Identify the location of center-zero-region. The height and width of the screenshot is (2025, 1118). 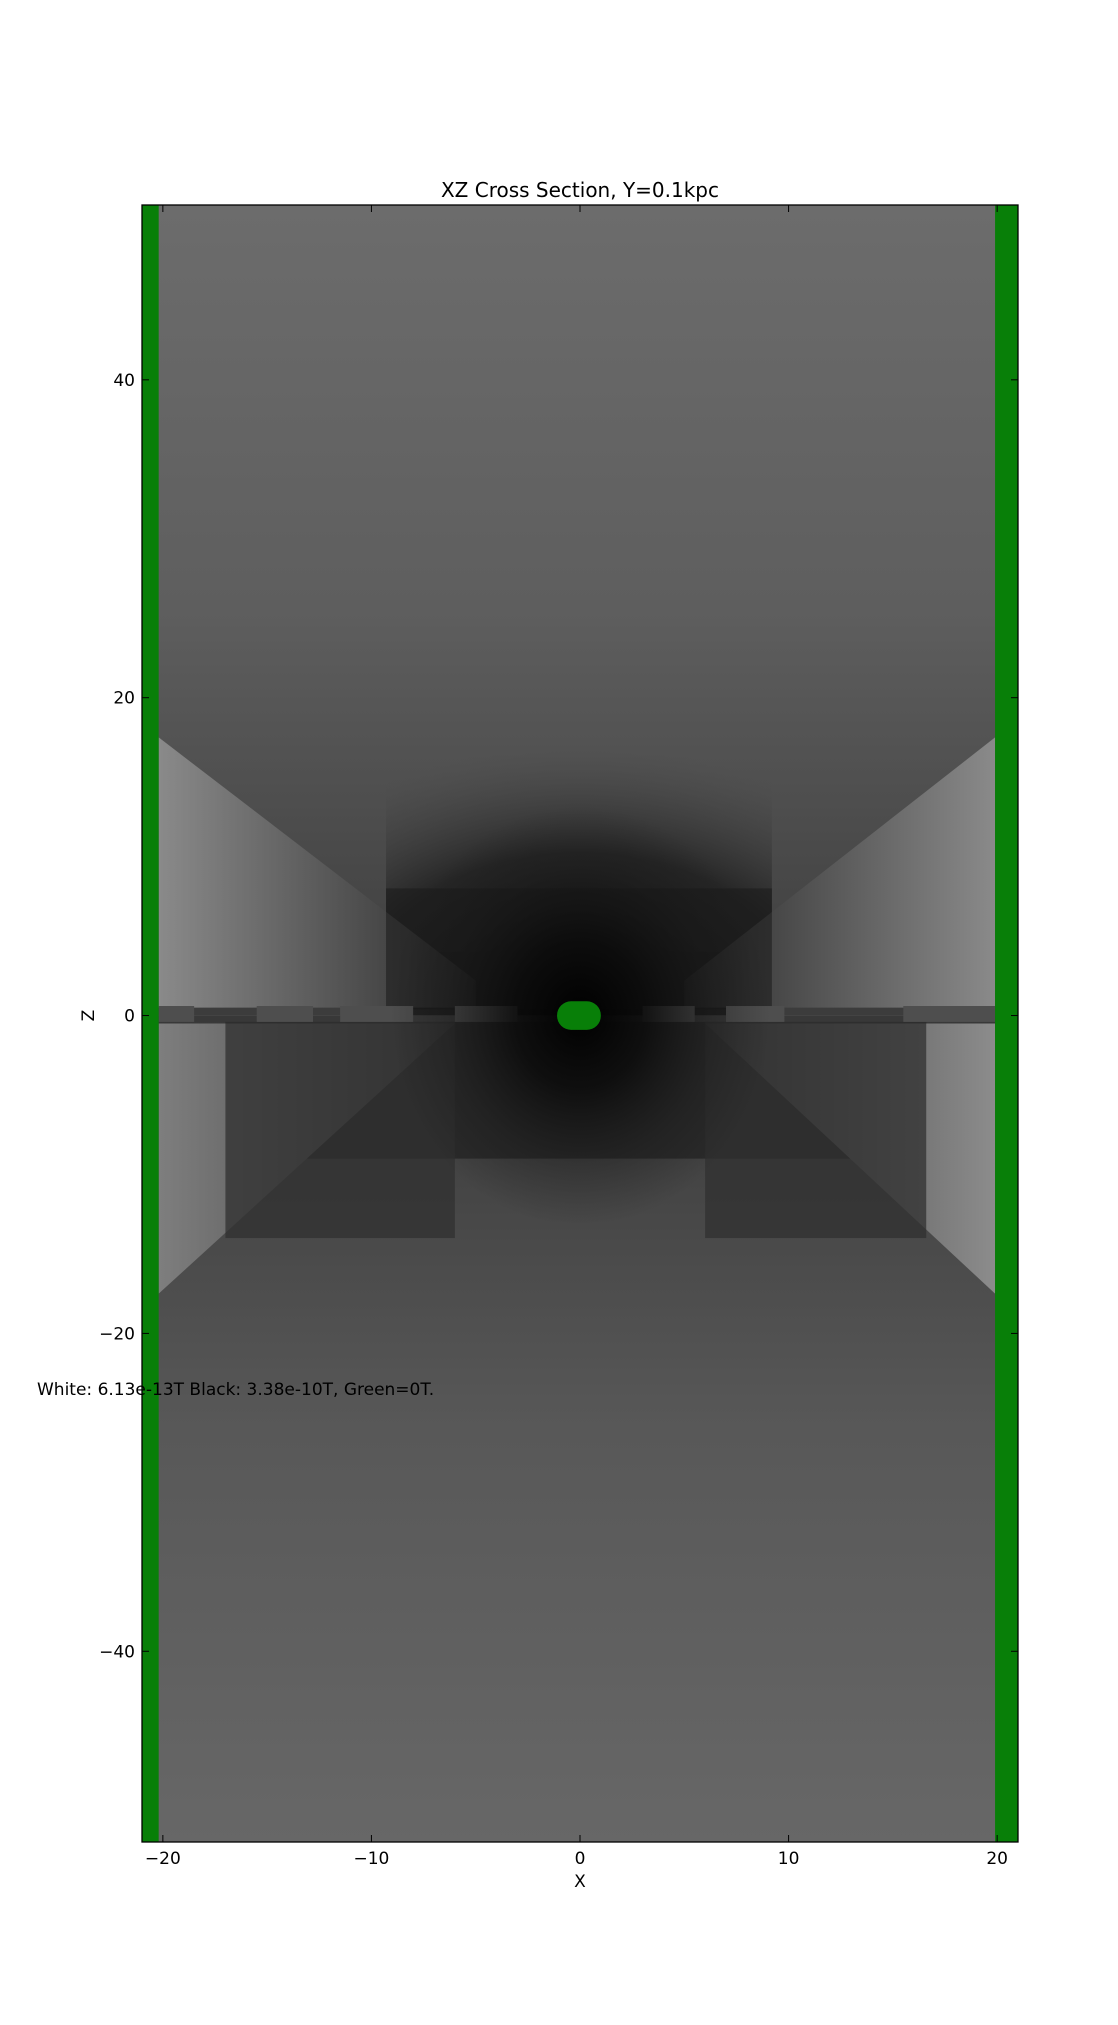
(579, 1015).